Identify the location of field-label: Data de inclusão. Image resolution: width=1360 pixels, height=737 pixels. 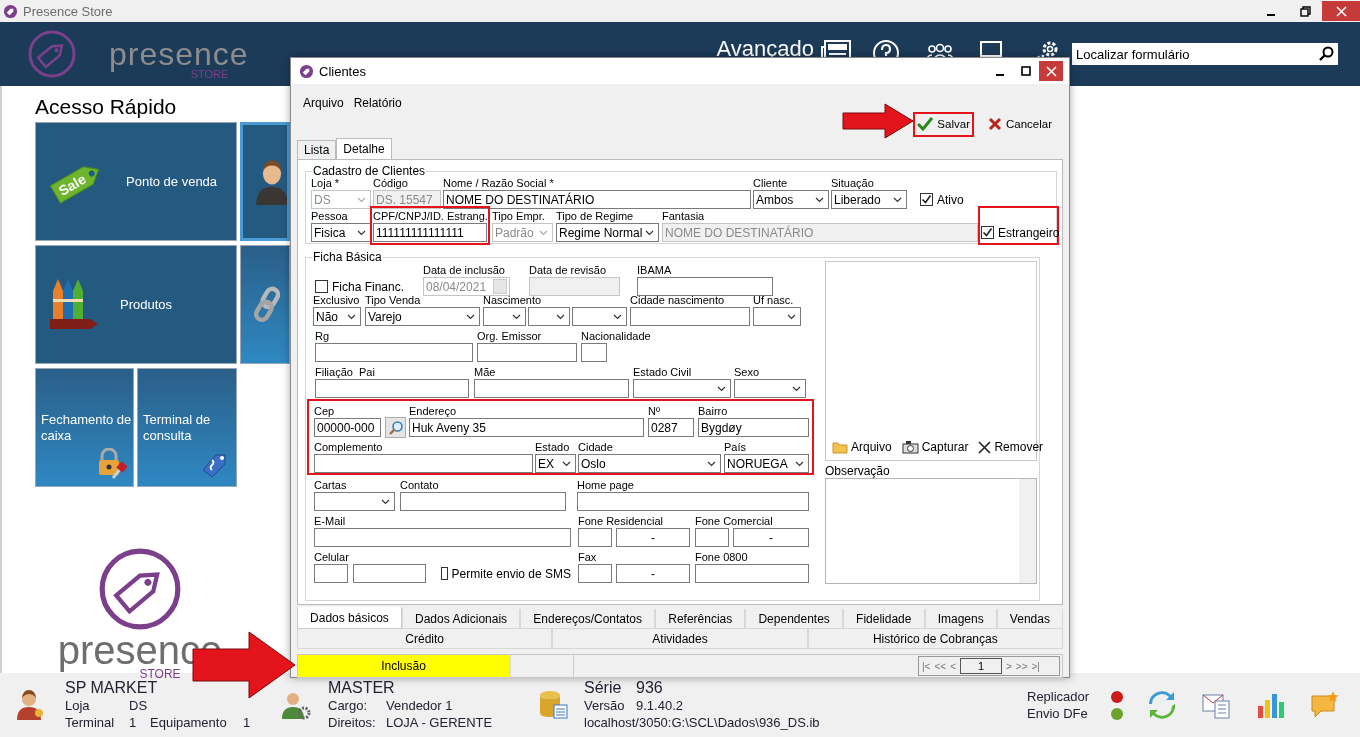
(464, 270).